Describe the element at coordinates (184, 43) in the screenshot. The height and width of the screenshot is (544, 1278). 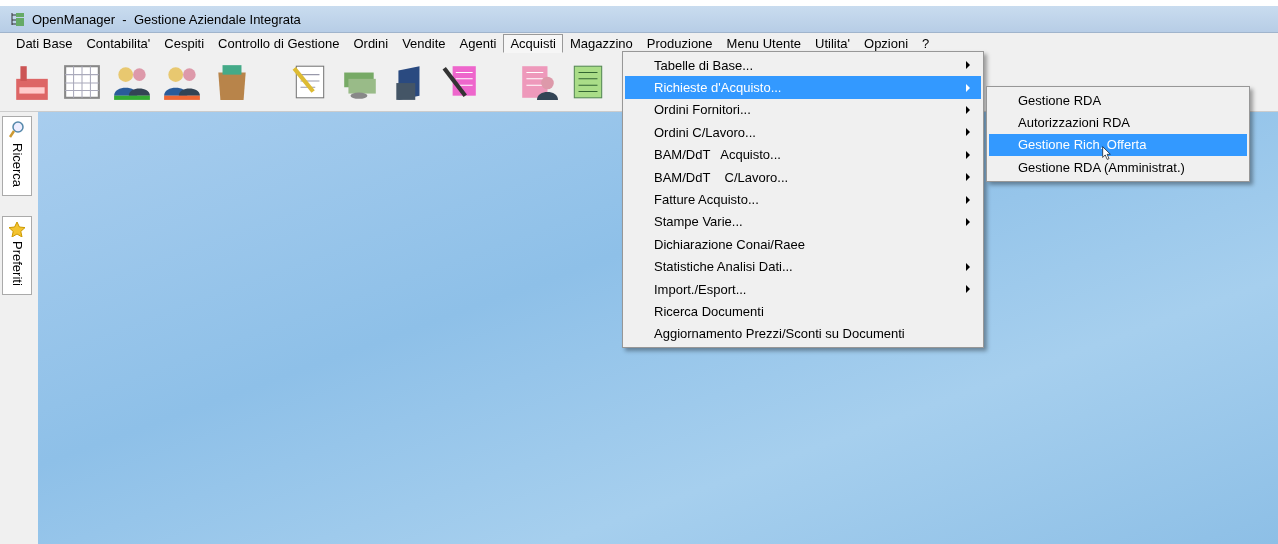
I see `menu-item: Cespiti` at that location.